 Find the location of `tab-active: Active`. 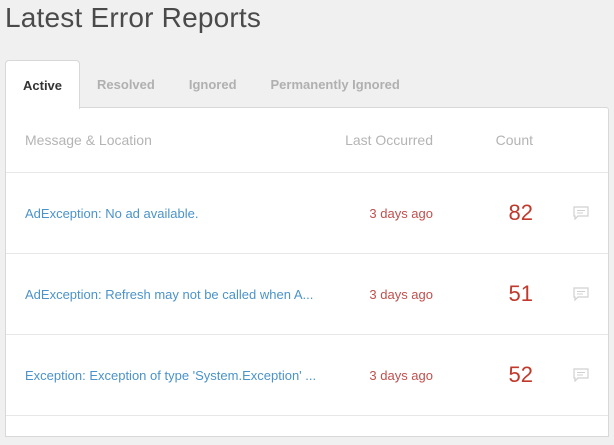

tab-active: Active is located at coordinates (43, 84).